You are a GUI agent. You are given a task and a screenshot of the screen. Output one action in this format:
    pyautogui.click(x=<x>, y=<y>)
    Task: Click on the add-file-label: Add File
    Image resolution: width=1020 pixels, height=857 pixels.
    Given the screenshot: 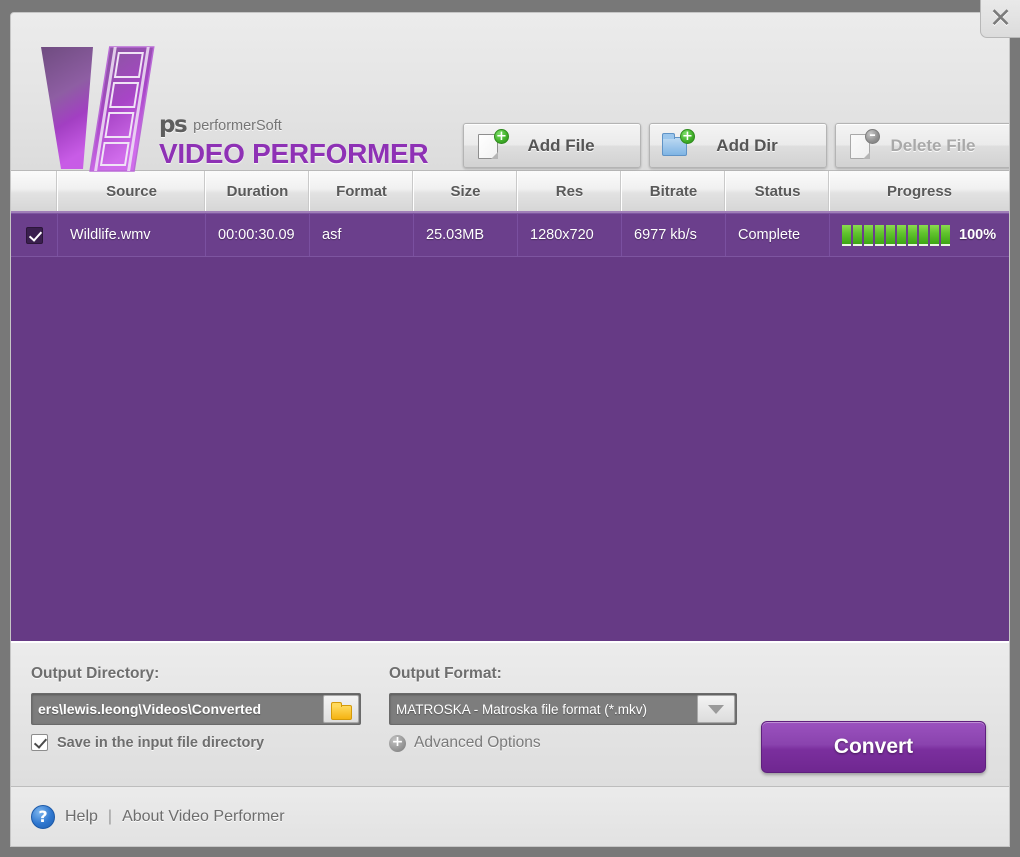 What is the action you would take?
    pyautogui.click(x=561, y=145)
    